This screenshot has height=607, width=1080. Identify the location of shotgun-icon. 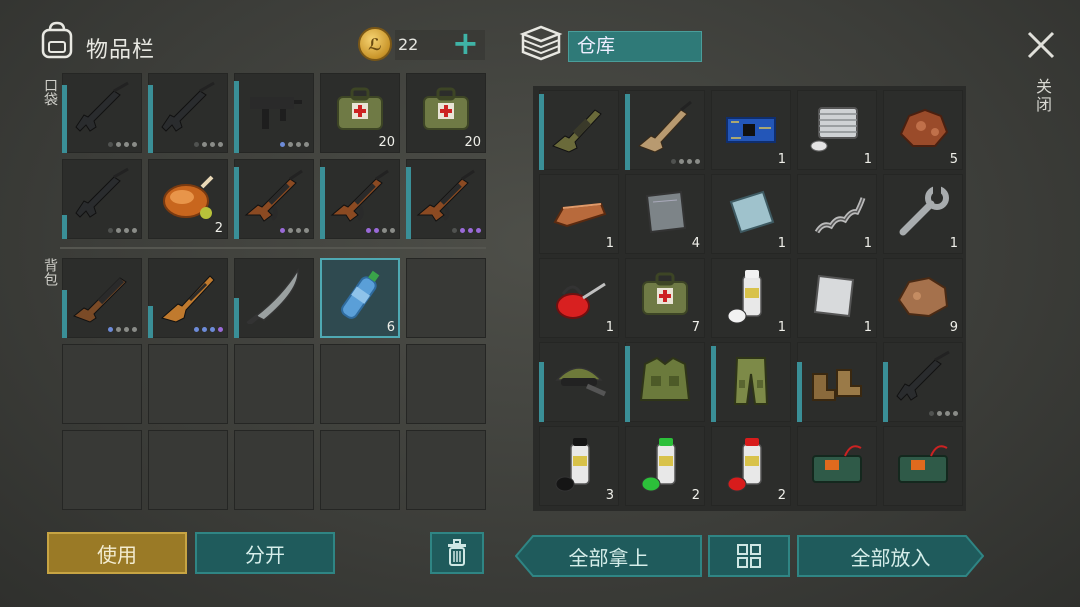
(100, 300).